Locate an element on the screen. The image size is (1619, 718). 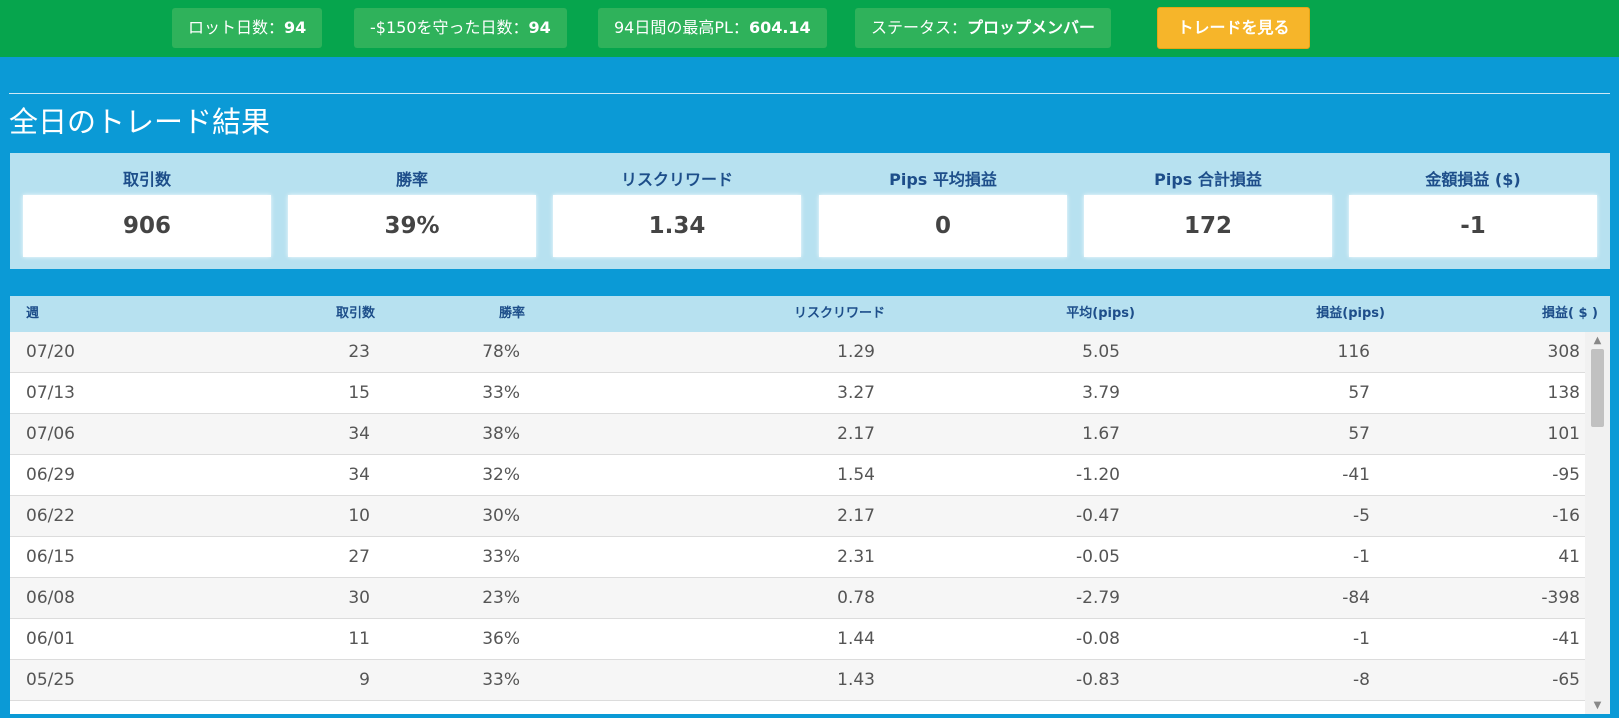
table-row: 06/22 10 30% 2.17 -0.47 -5 -16 is located at coordinates (797, 516).